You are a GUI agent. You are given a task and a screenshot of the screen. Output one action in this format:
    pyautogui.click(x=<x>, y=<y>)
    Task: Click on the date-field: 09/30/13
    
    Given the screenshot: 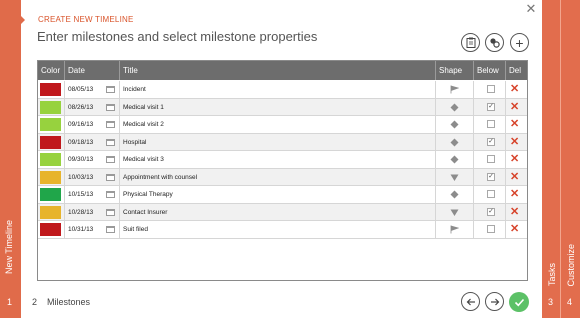 What is the action you would take?
    pyautogui.click(x=79, y=159)
    